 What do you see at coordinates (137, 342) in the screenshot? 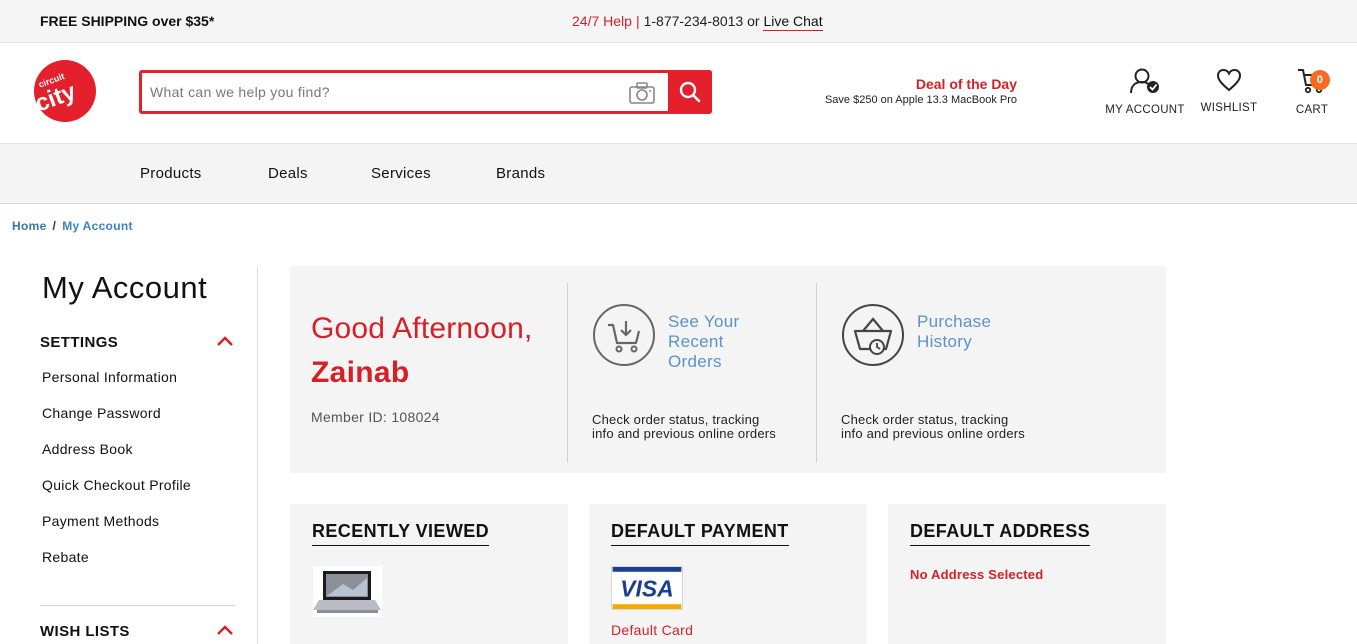
I see `settings-section-toggle: SETTINGS` at bounding box center [137, 342].